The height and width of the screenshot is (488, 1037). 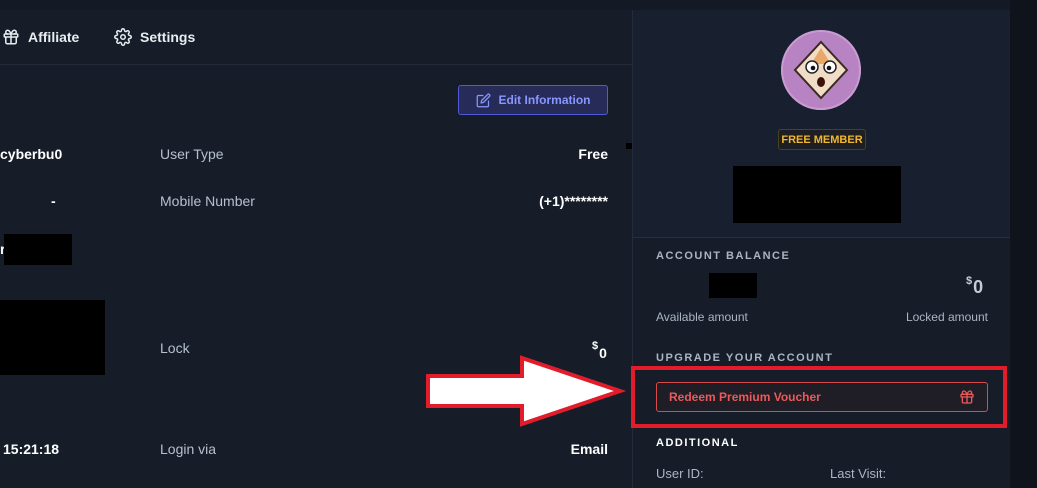 What do you see at coordinates (723, 256) in the screenshot?
I see `account-balance-title: ACCOUNT BALANCE` at bounding box center [723, 256].